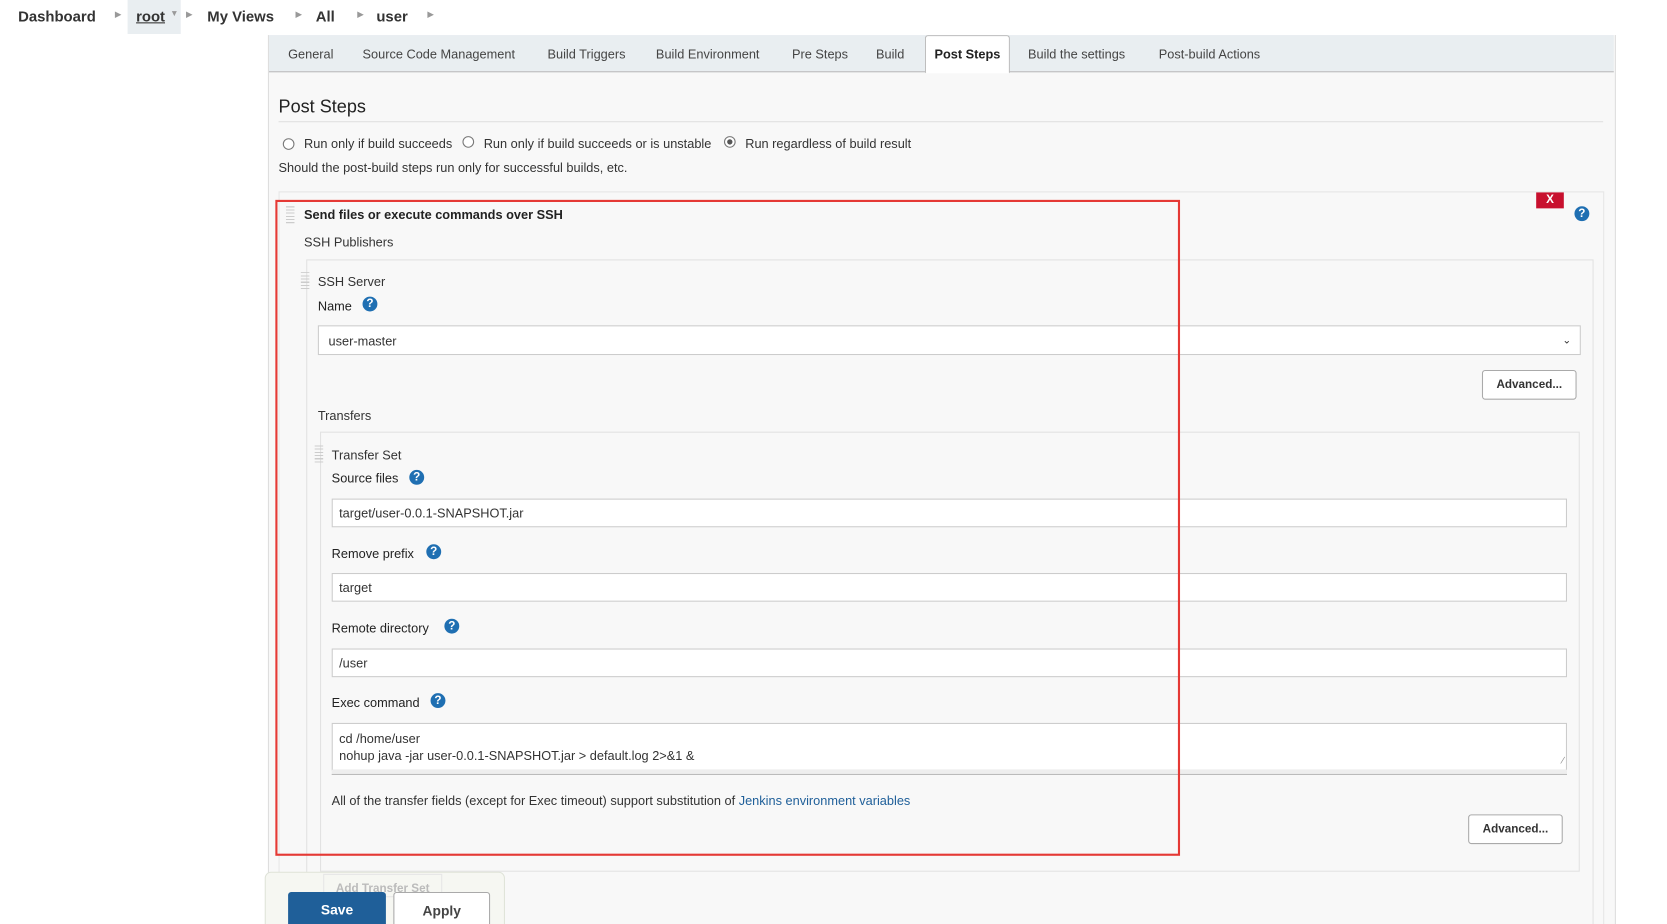 This screenshot has width=1667, height=924. I want to click on tab-build-environment: Build Environment, so click(708, 54).